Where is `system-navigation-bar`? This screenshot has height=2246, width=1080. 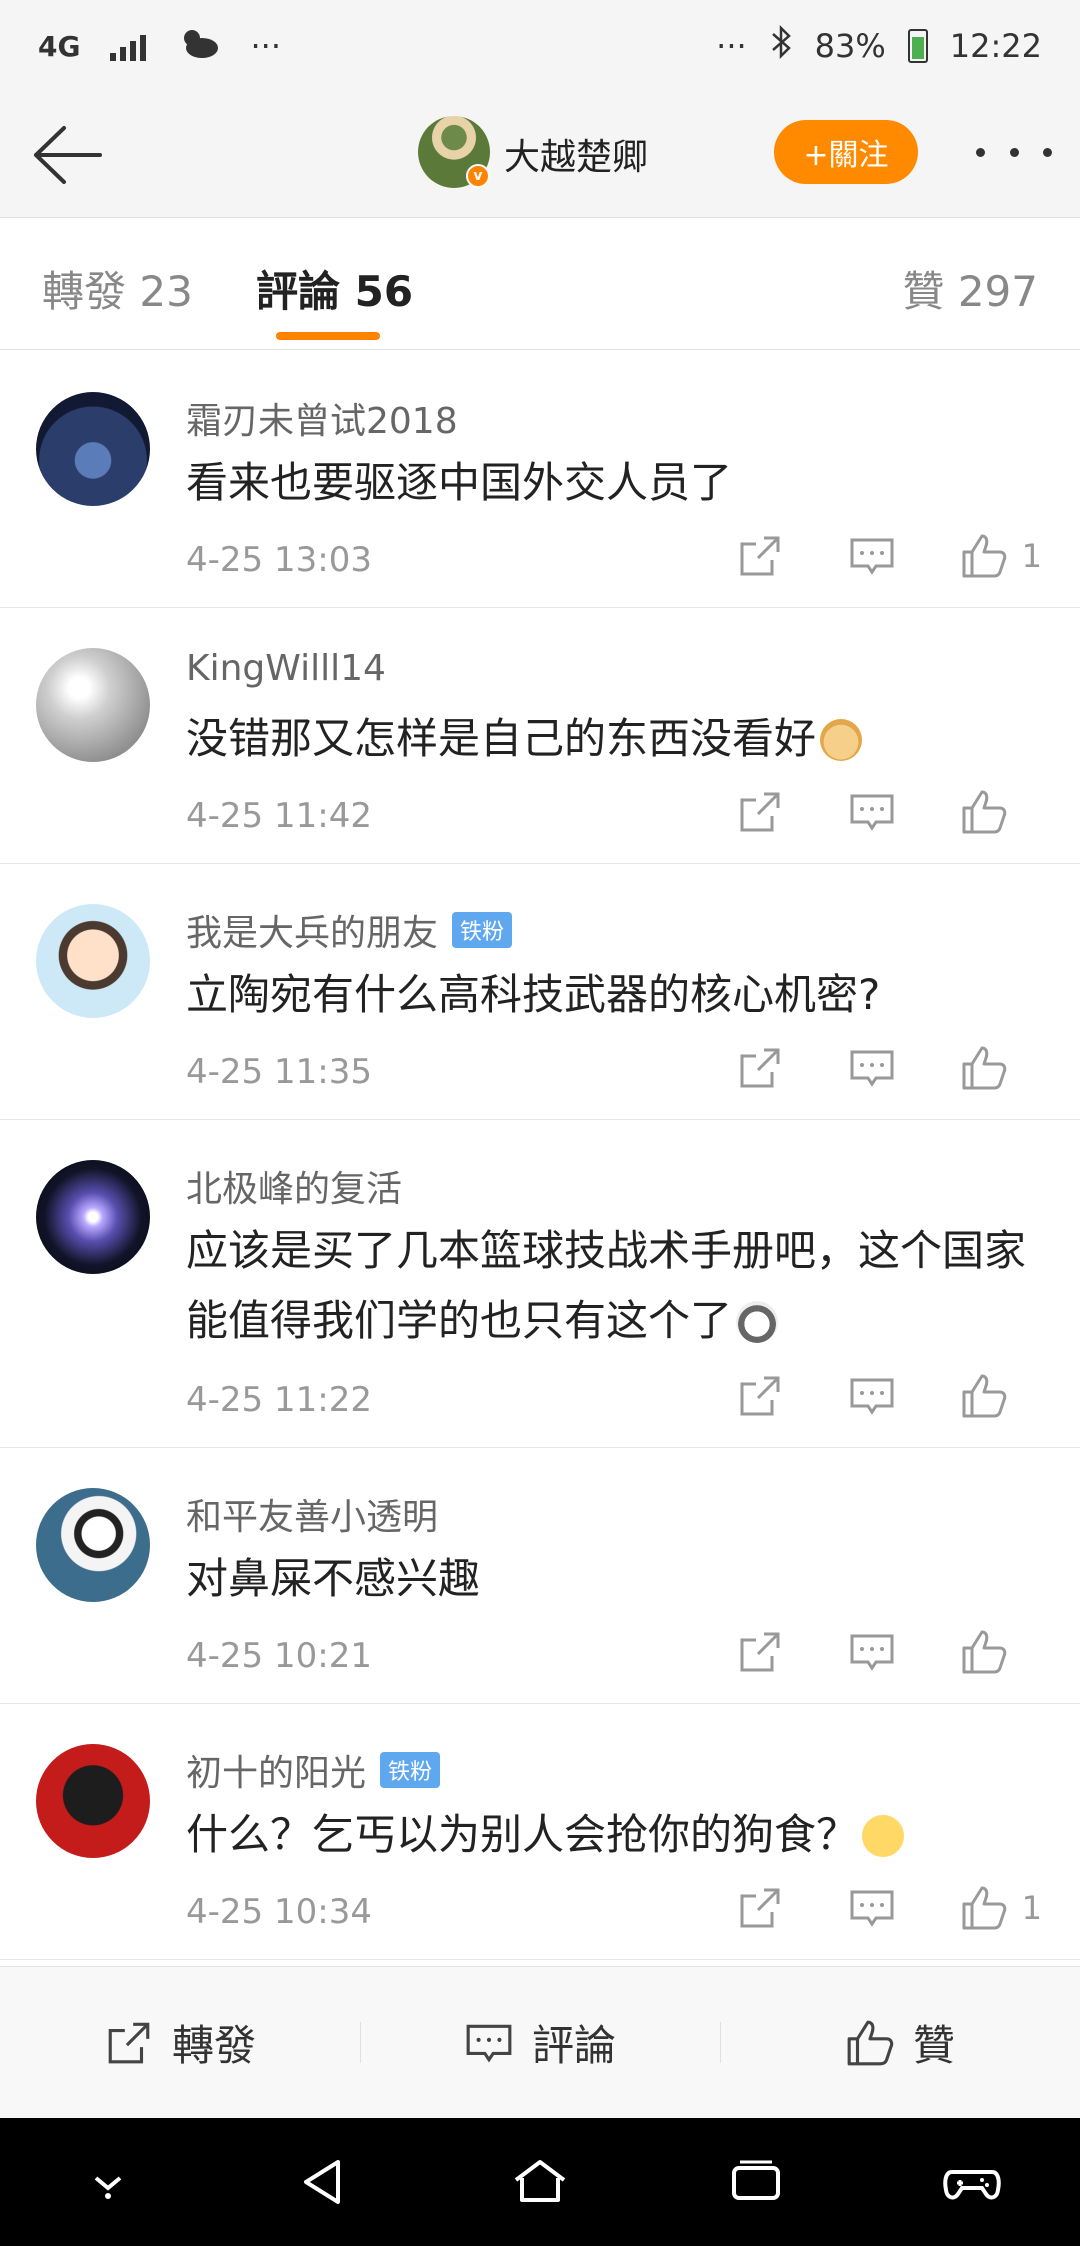 system-navigation-bar is located at coordinates (540, 2182).